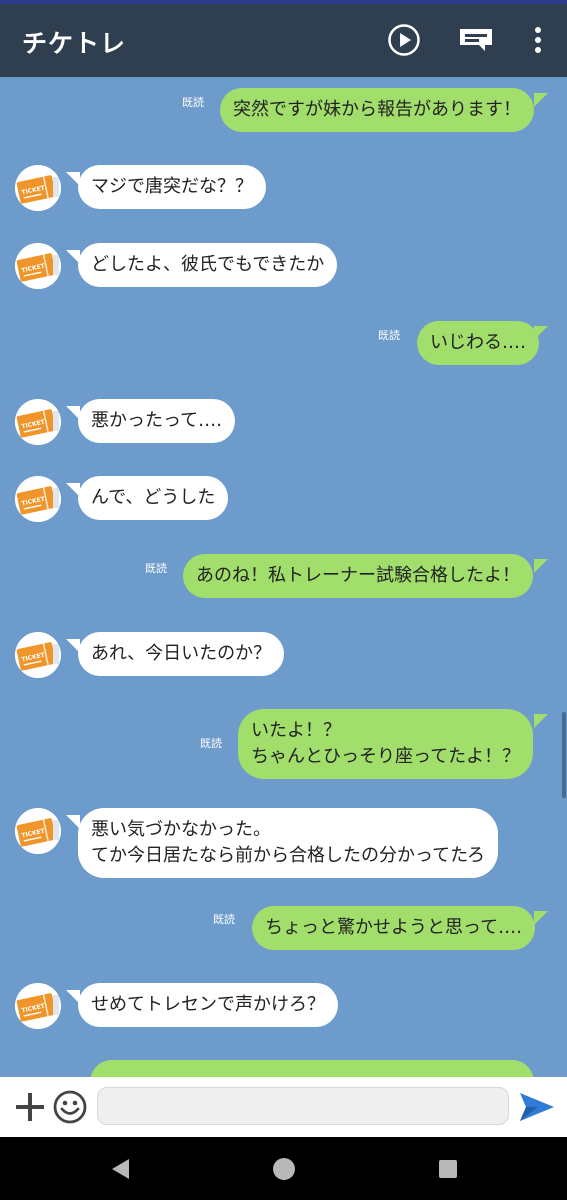 This screenshot has height=1200, width=567. I want to click on emoji-button, so click(70, 1107).